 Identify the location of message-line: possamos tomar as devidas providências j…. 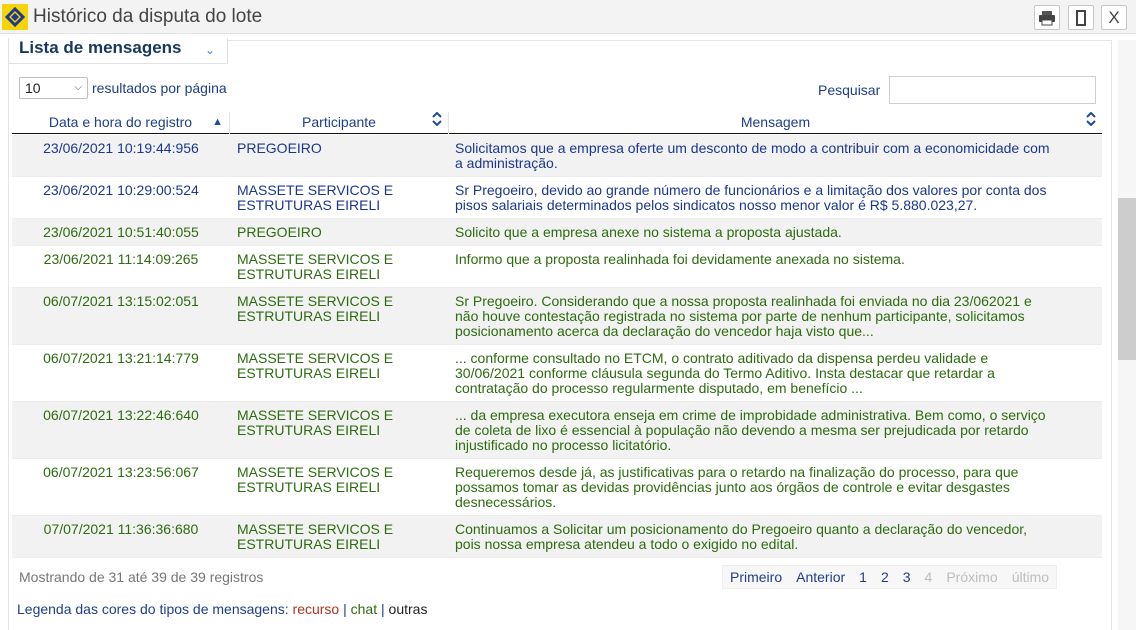
(732, 487).